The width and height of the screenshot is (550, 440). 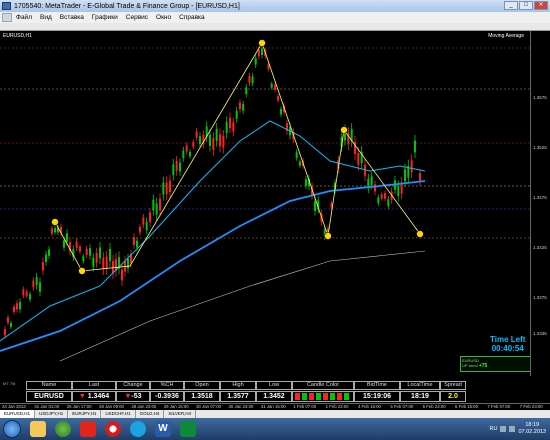 I want to click on price-tick: 1.3425, so click(x=540, y=247).